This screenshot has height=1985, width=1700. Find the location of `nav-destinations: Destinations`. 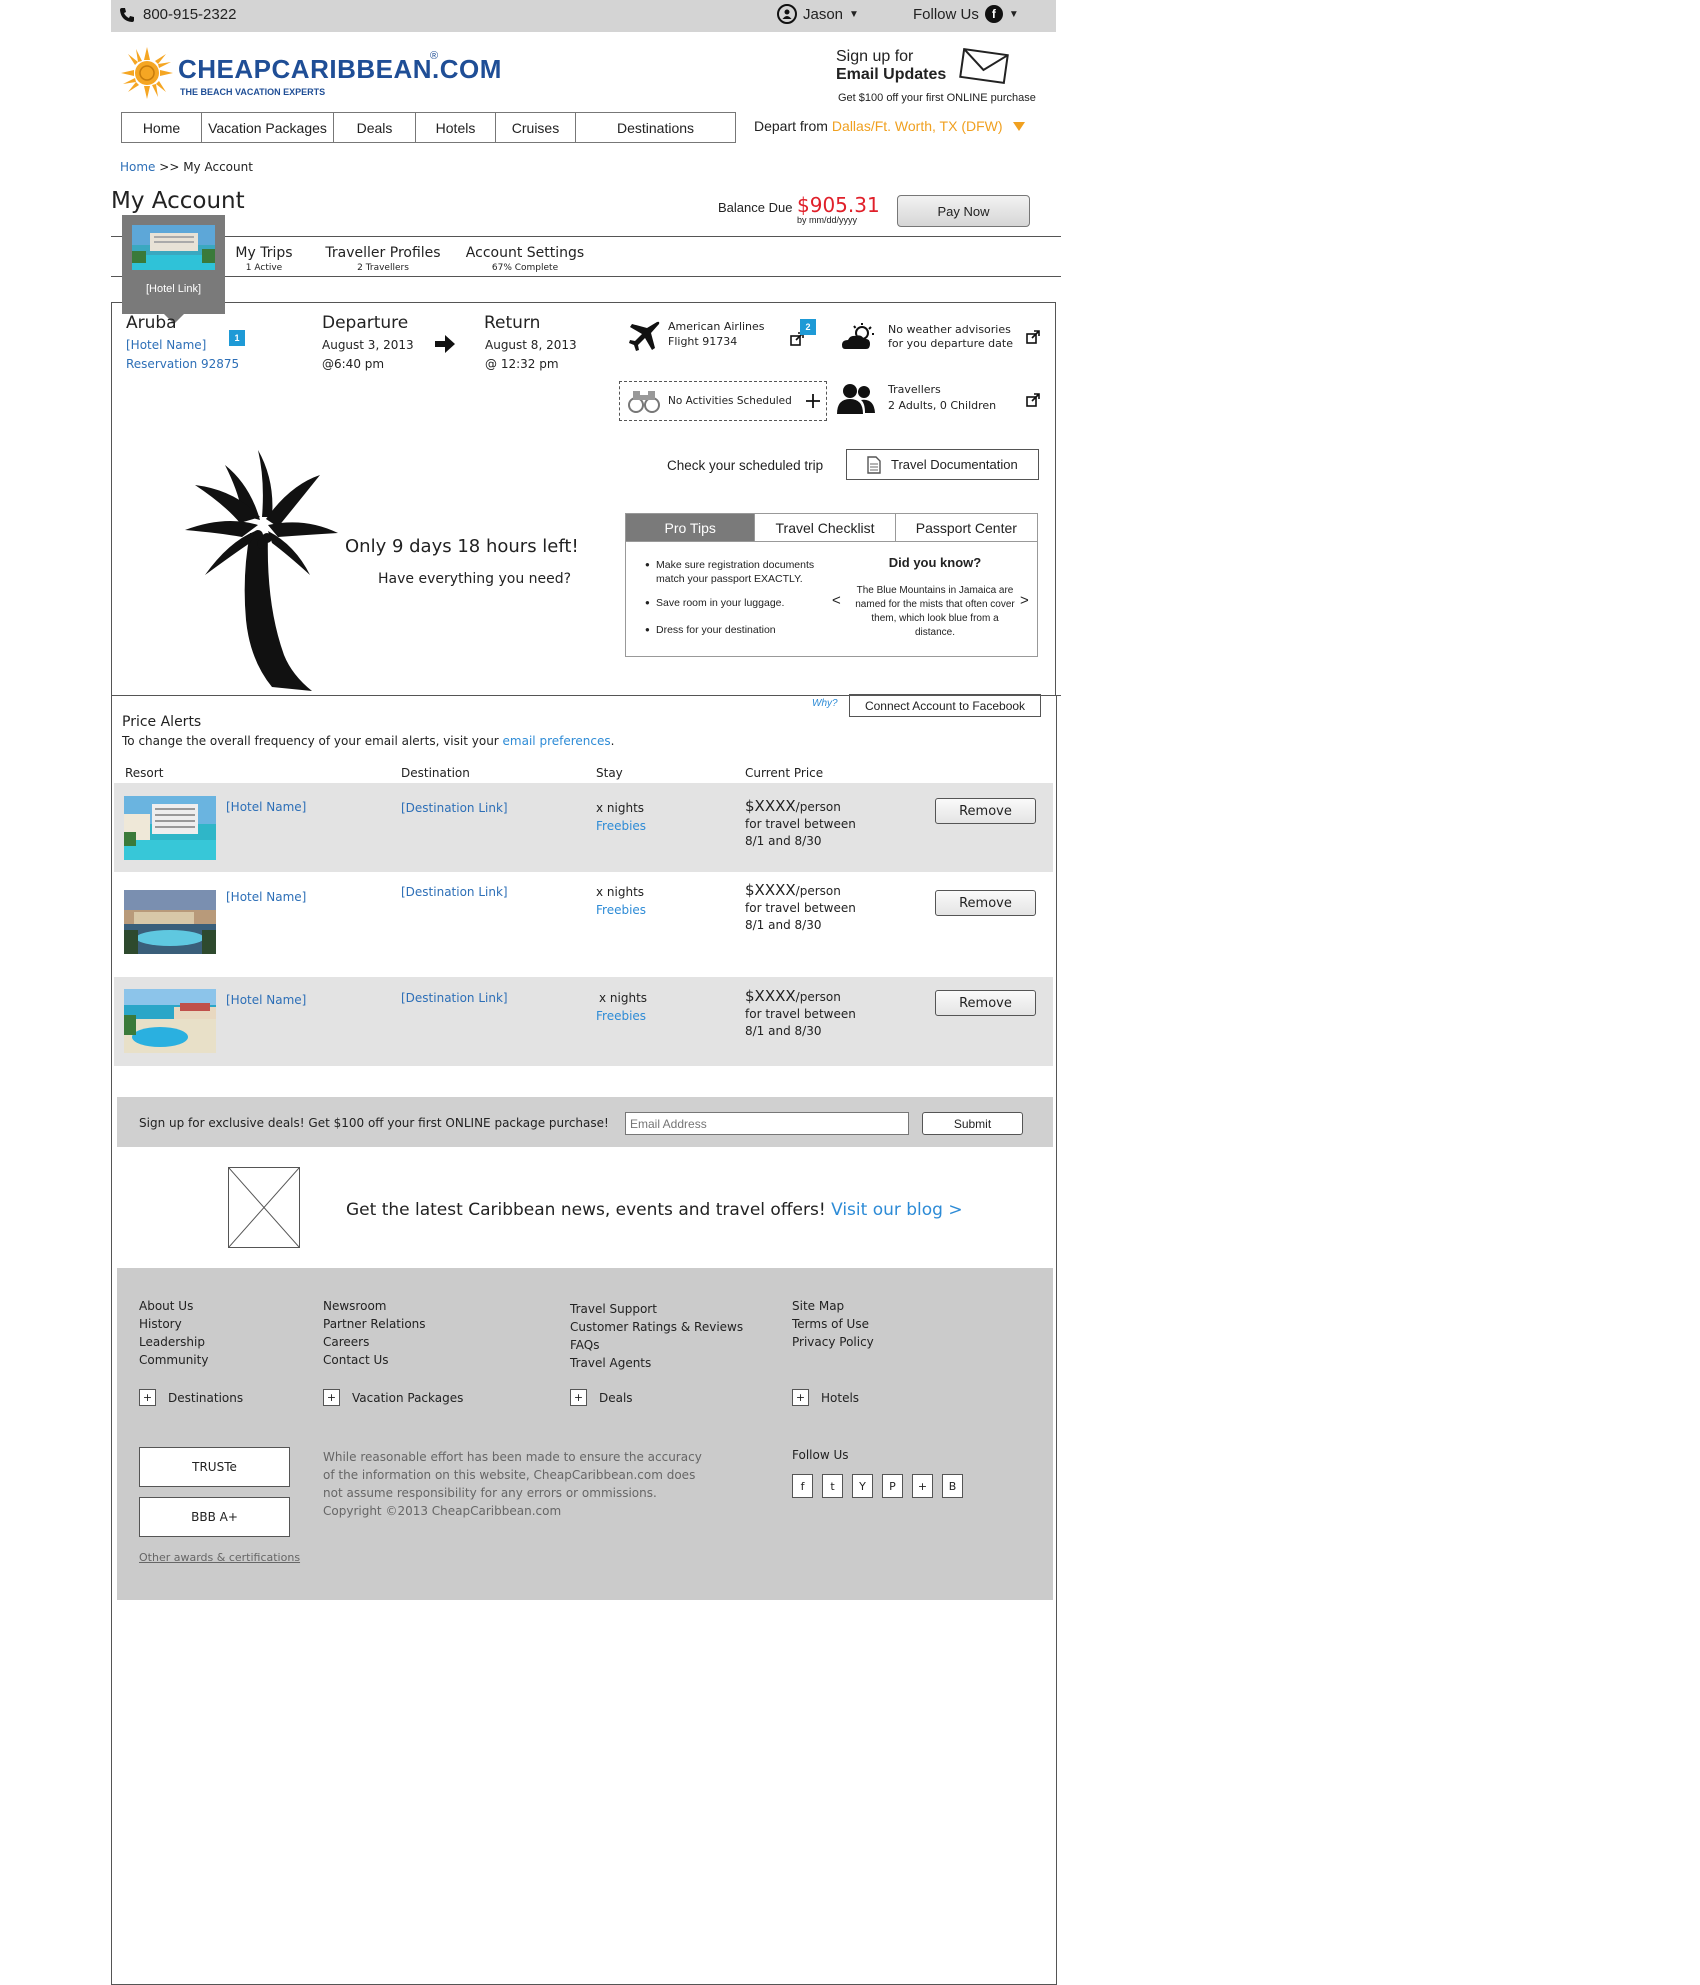

nav-destinations: Destinations is located at coordinates (655, 127).